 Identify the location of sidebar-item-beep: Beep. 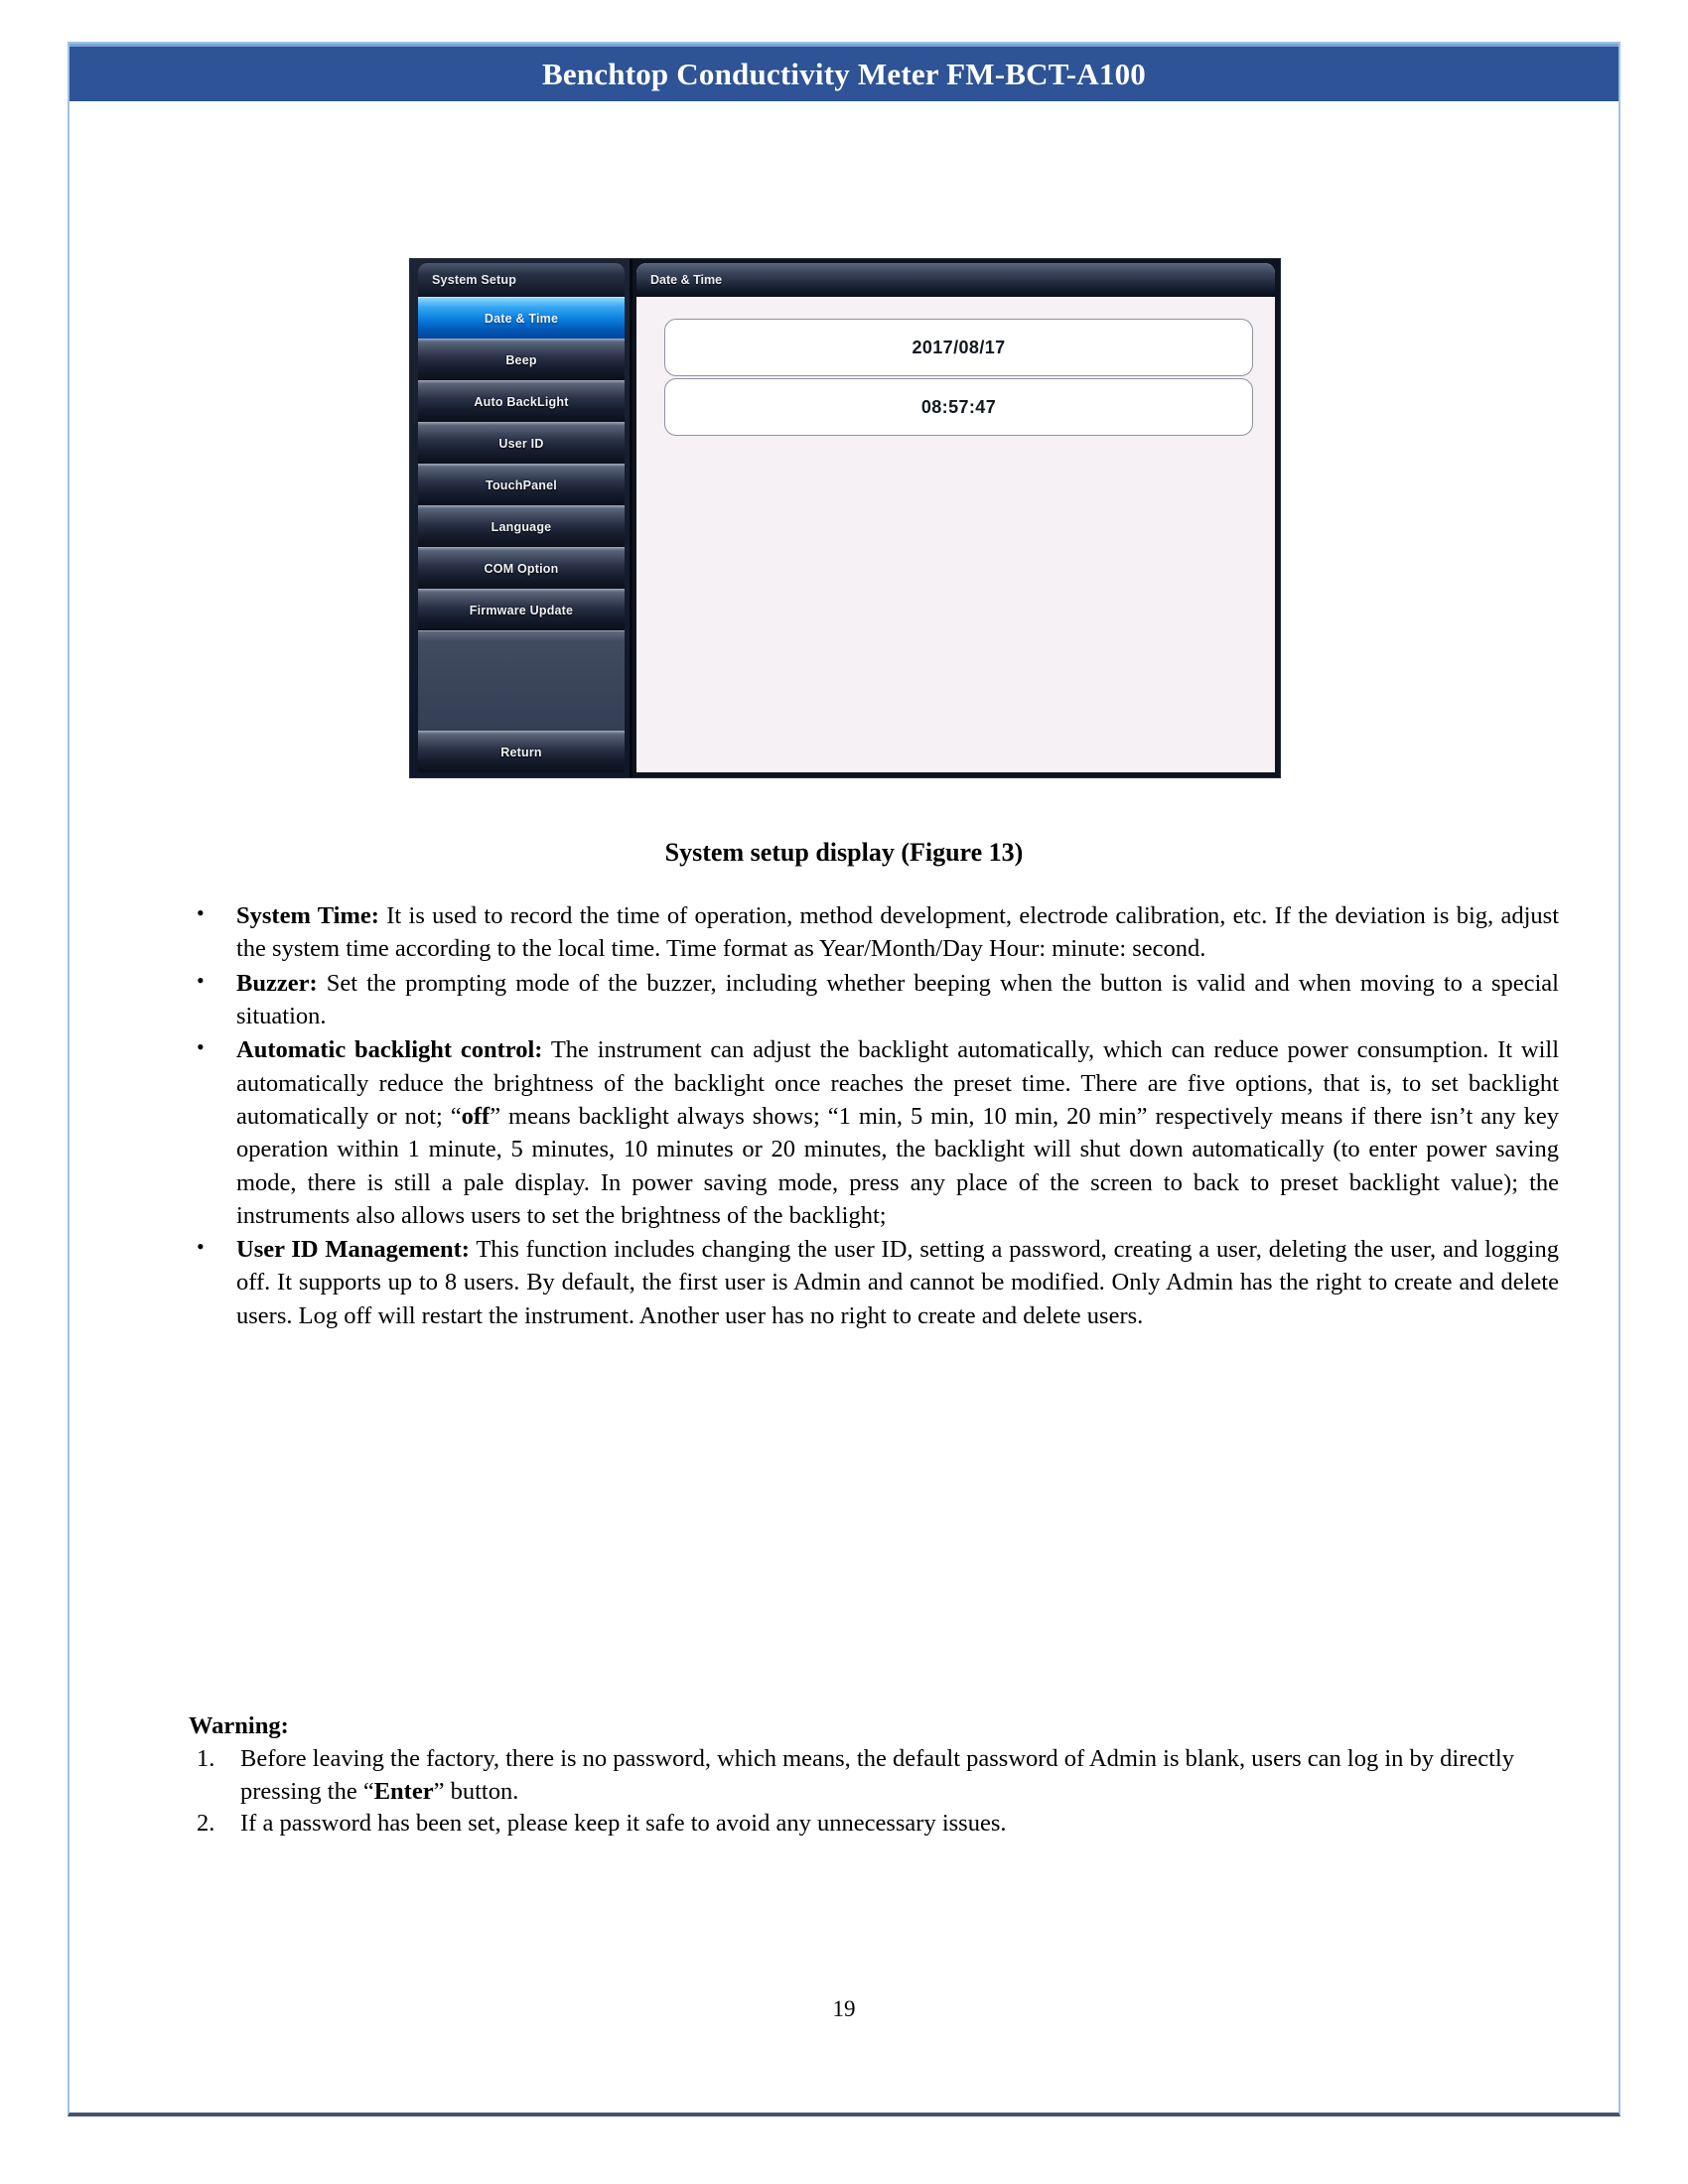
(521, 359).